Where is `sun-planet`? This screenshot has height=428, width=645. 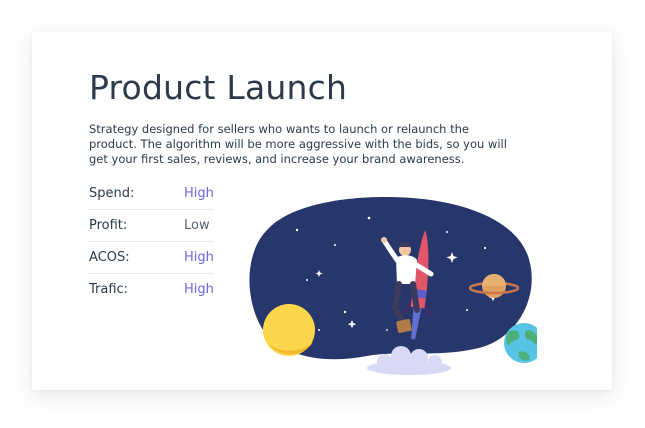 sun-planet is located at coordinates (289, 330).